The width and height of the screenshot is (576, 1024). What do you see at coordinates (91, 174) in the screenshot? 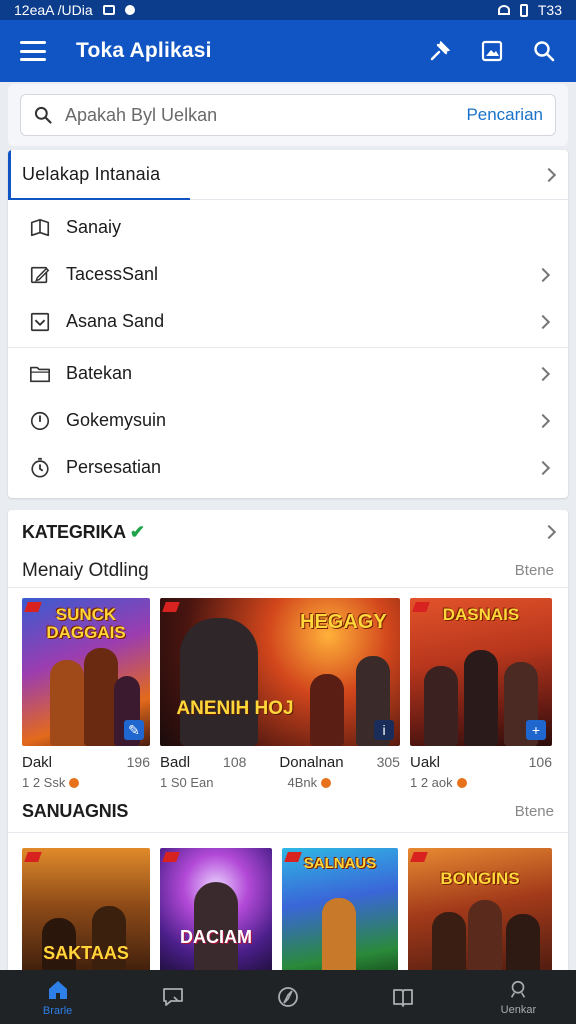
I see `menu-header-title: Uelakap Intanaia` at bounding box center [91, 174].